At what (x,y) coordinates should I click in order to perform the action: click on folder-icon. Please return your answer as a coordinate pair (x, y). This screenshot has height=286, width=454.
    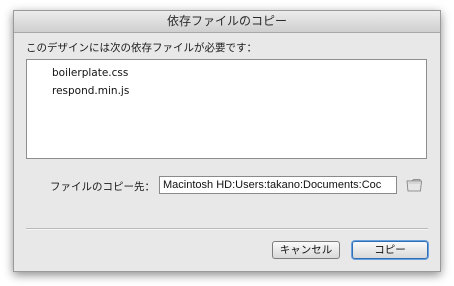
    Looking at the image, I should click on (414, 185).